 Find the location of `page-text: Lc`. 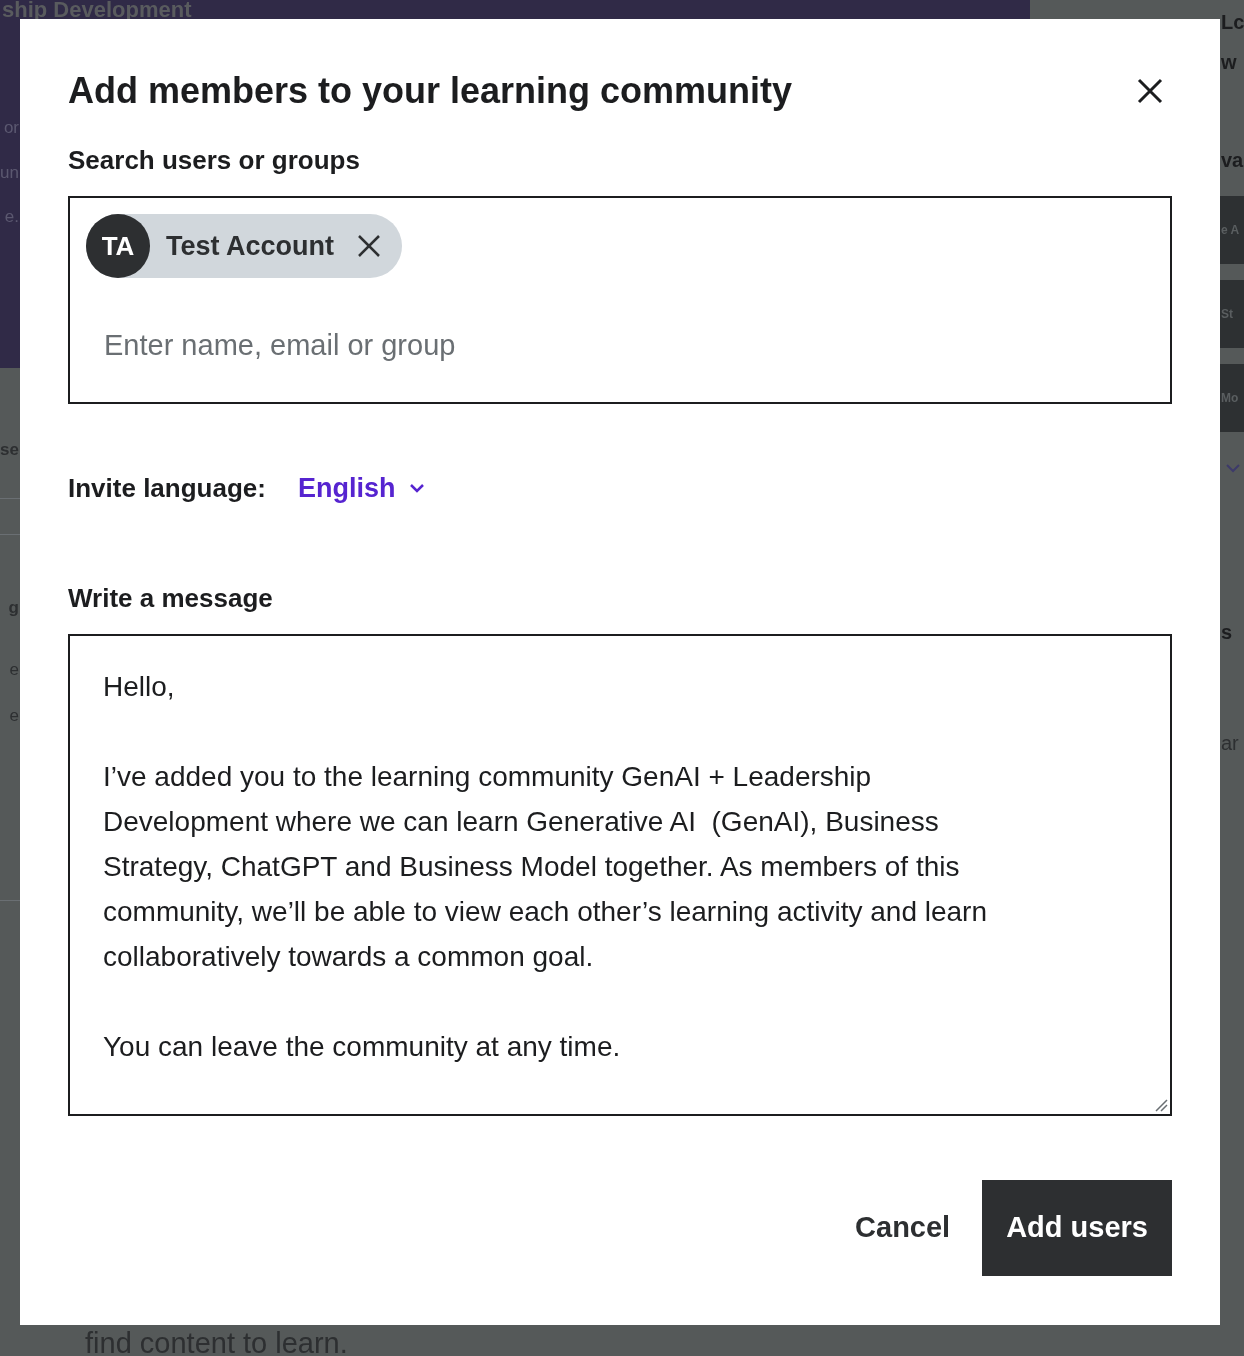

page-text: Lc is located at coordinates (1232, 22).